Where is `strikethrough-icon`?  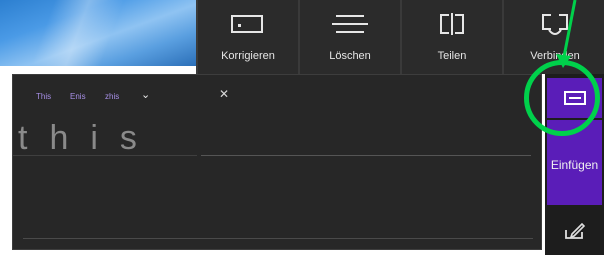 strikethrough-icon is located at coordinates (350, 24).